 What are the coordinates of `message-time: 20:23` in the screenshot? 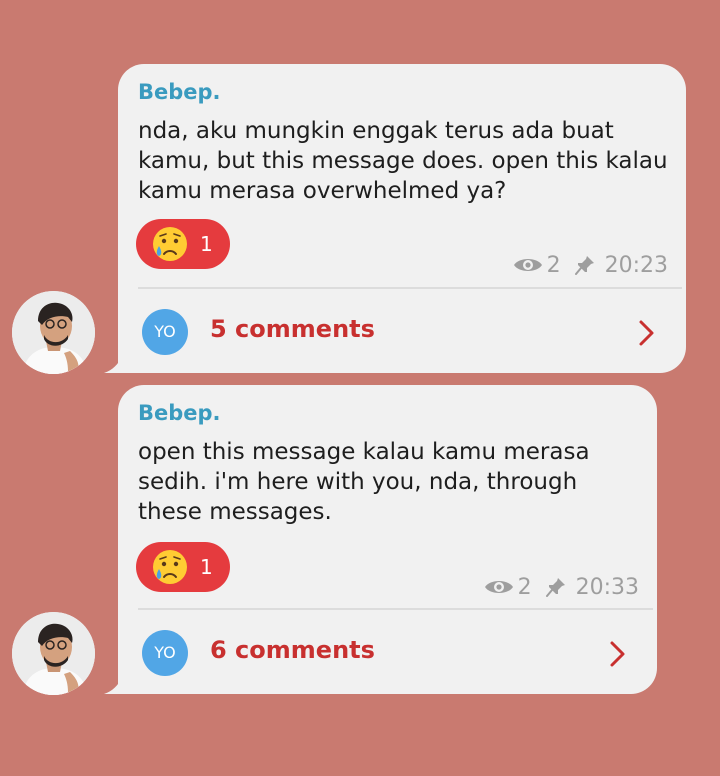 It's located at (636, 265).